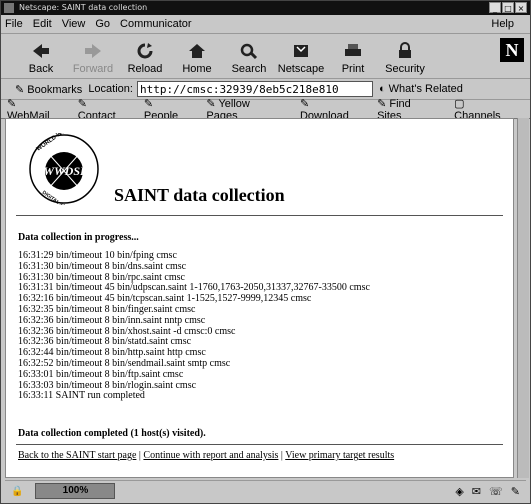 The width and height of the screenshot is (531, 504). I want to click on print-icon, so click(353, 50).